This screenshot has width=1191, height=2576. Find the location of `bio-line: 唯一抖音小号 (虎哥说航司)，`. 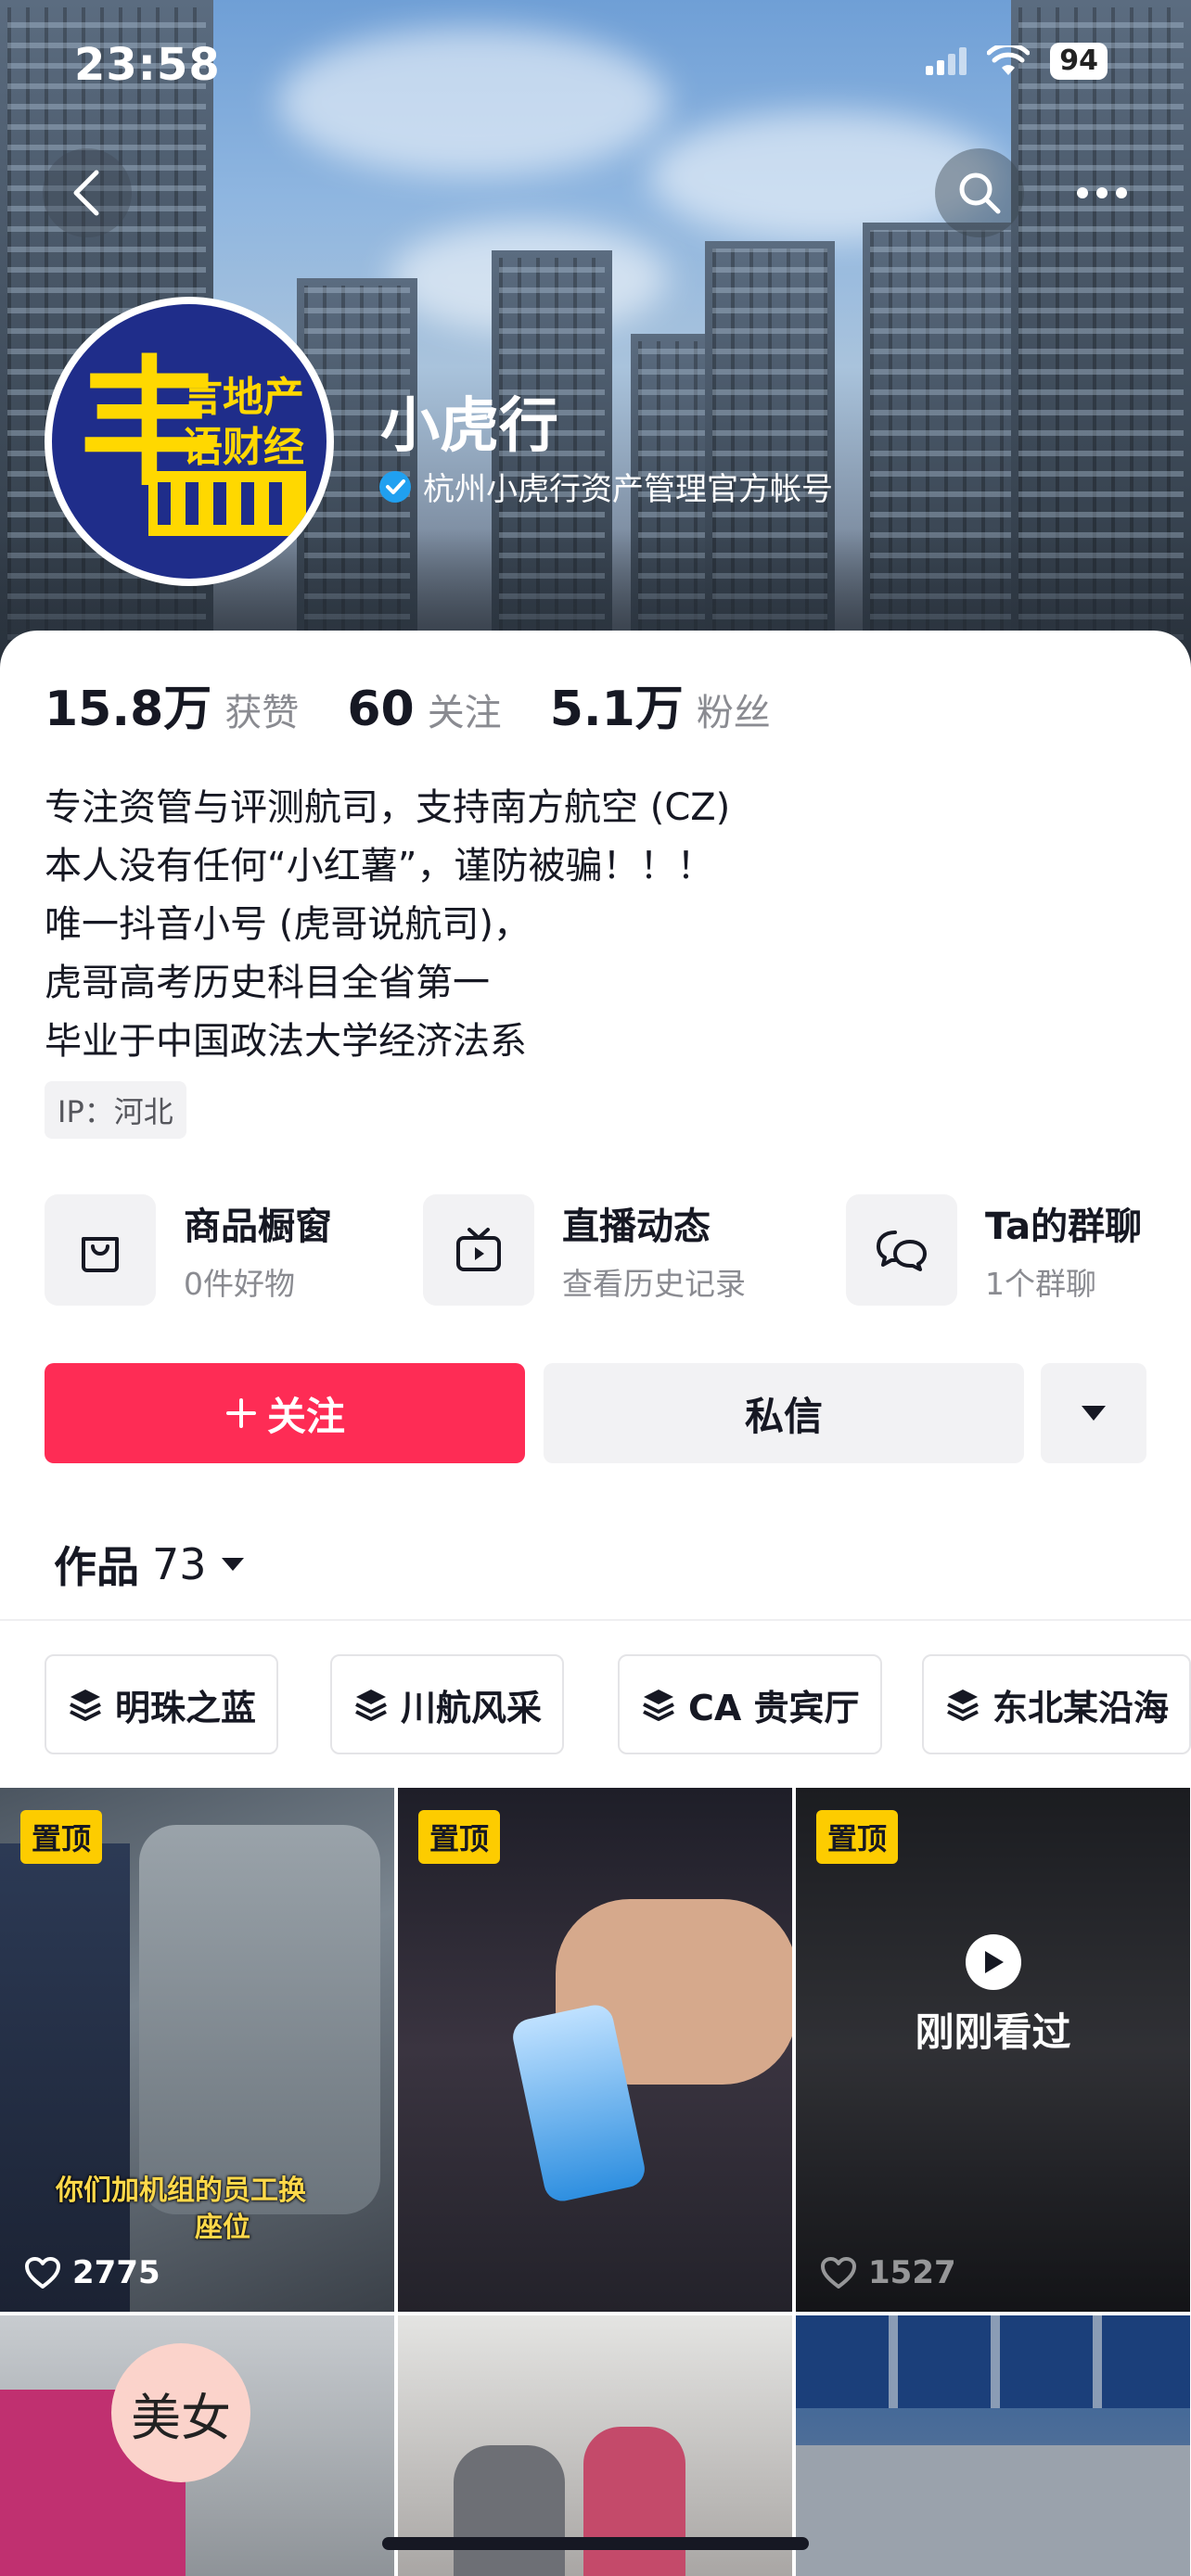

bio-line: 唯一抖音小号 (虎哥说航司)， is located at coordinates (288, 924).